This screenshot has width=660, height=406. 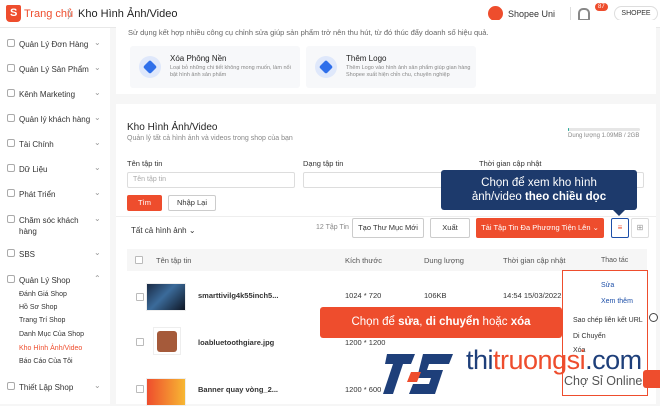 What do you see at coordinates (532, 295) in the screenshot?
I see `file-updated: 14:54 15/03/2022` at bounding box center [532, 295].